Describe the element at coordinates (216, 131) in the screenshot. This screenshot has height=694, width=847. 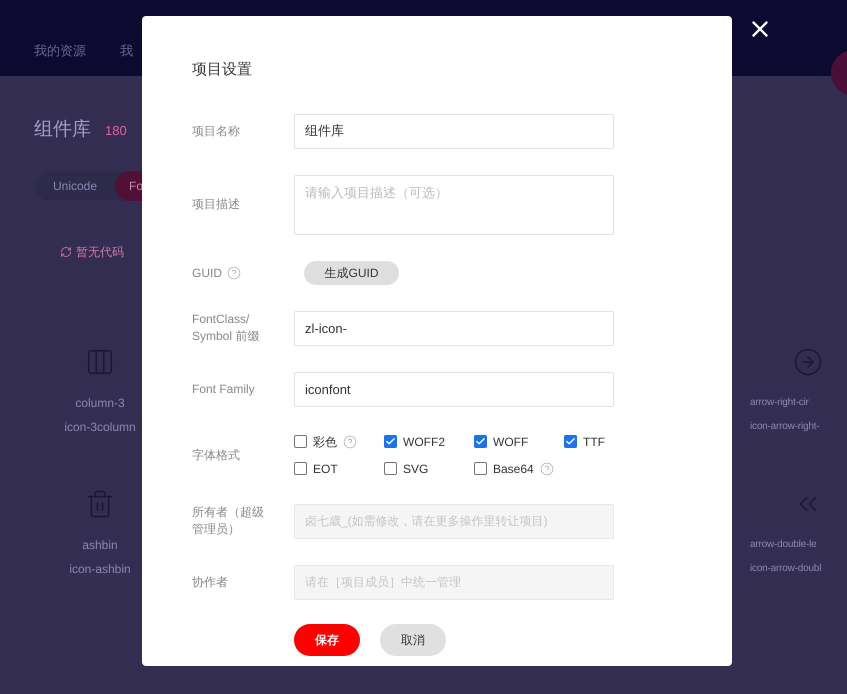
I see `field-label: 项目名称` at that location.